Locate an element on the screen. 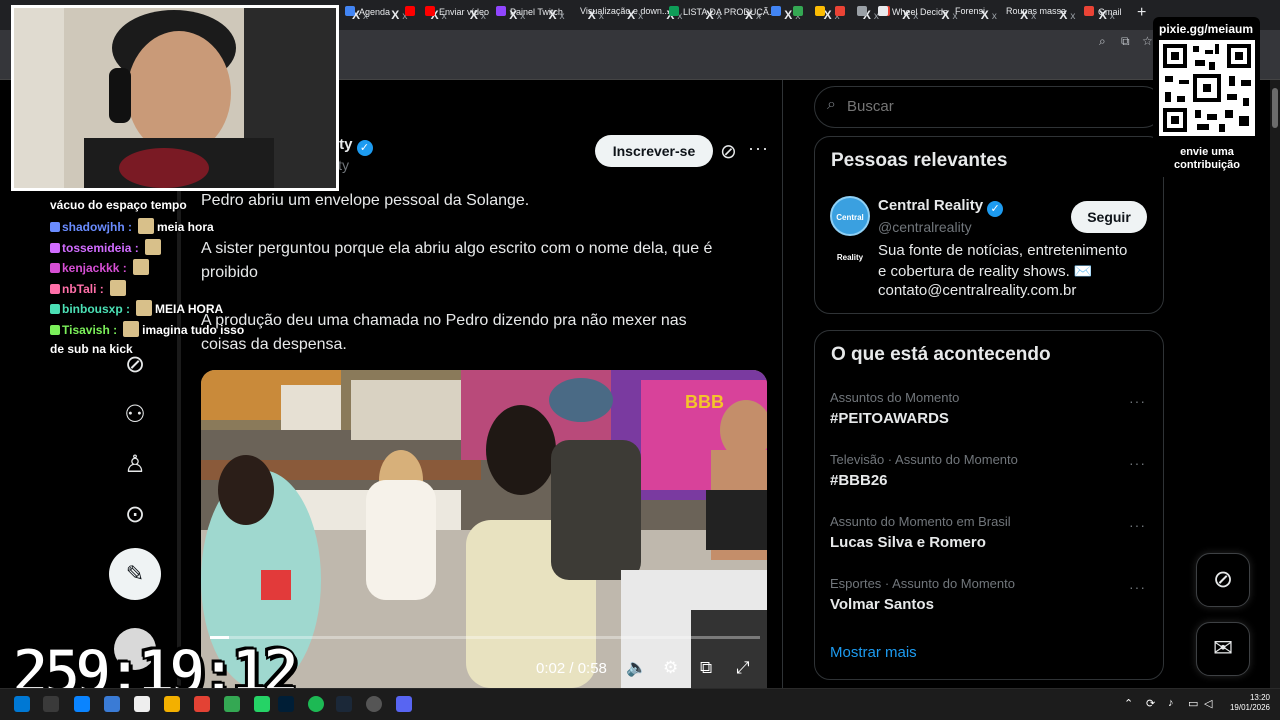 The height and width of the screenshot is (720, 1280). page-scrollbar is located at coordinates (1275, 384).